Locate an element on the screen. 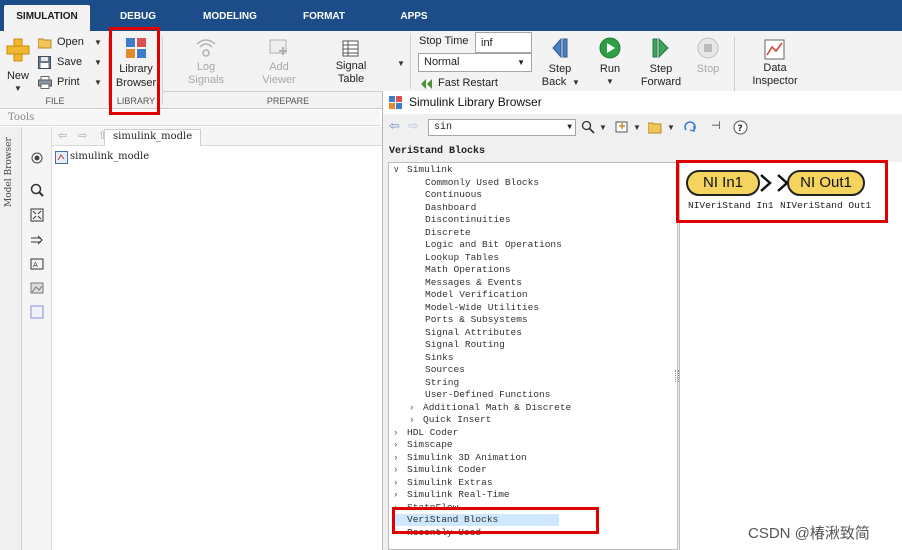  refresh-icon is located at coordinates (690, 127).